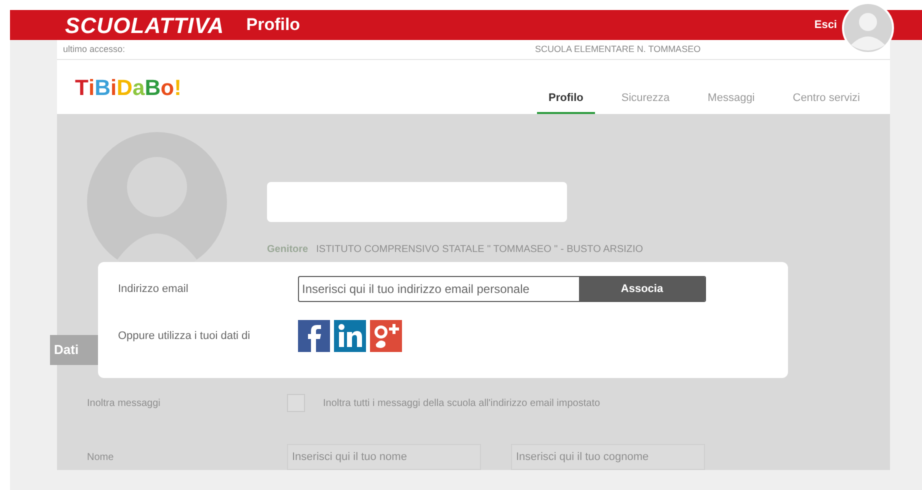 Image resolution: width=922 pixels, height=490 pixels. I want to click on nav-tab: Sicurezza, so click(645, 102).